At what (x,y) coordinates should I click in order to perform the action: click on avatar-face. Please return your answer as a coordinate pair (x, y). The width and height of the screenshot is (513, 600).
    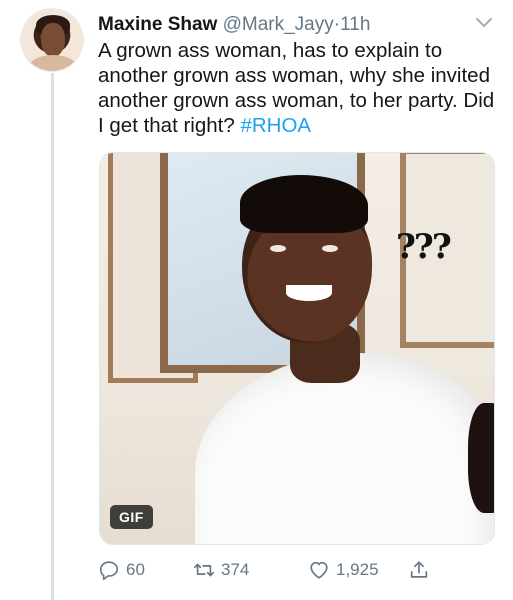
    Looking at the image, I should click on (53, 40).